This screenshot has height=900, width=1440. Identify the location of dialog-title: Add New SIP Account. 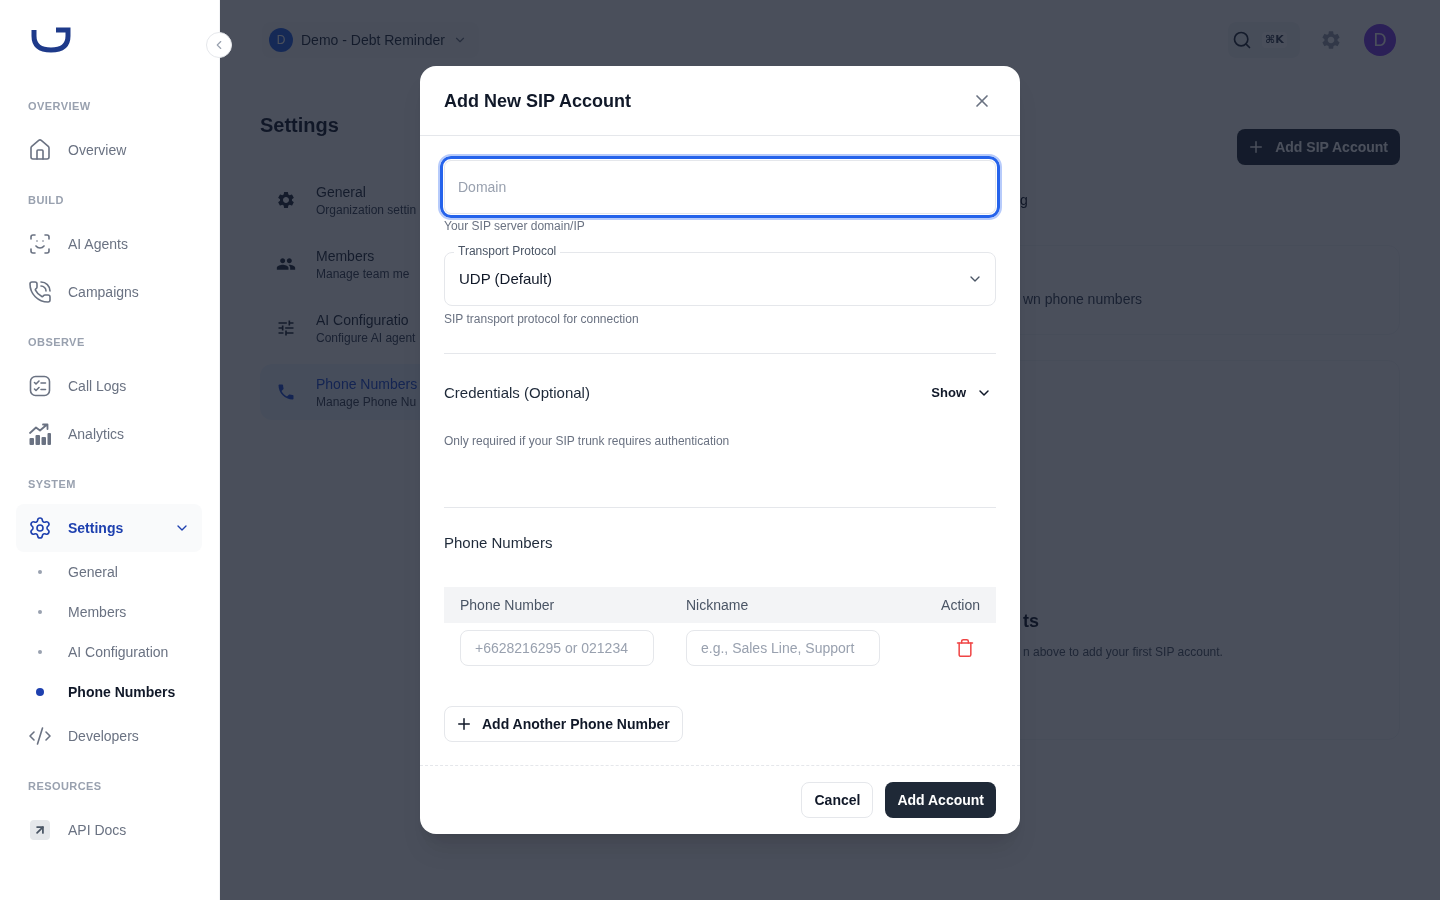
(538, 101).